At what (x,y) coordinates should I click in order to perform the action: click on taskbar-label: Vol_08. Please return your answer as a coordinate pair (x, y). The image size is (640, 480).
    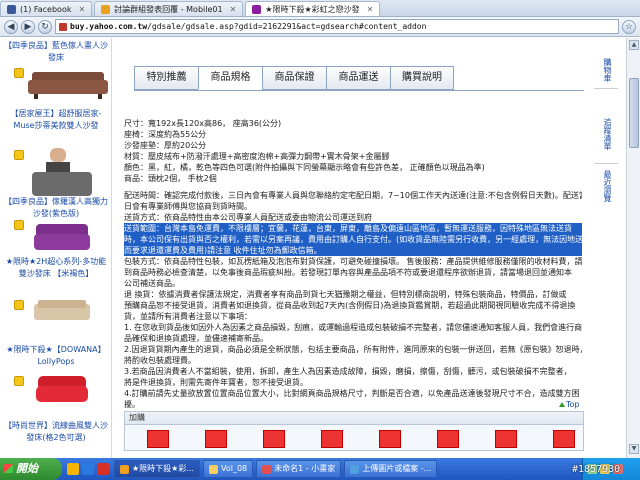
    Looking at the image, I should click on (234, 468).